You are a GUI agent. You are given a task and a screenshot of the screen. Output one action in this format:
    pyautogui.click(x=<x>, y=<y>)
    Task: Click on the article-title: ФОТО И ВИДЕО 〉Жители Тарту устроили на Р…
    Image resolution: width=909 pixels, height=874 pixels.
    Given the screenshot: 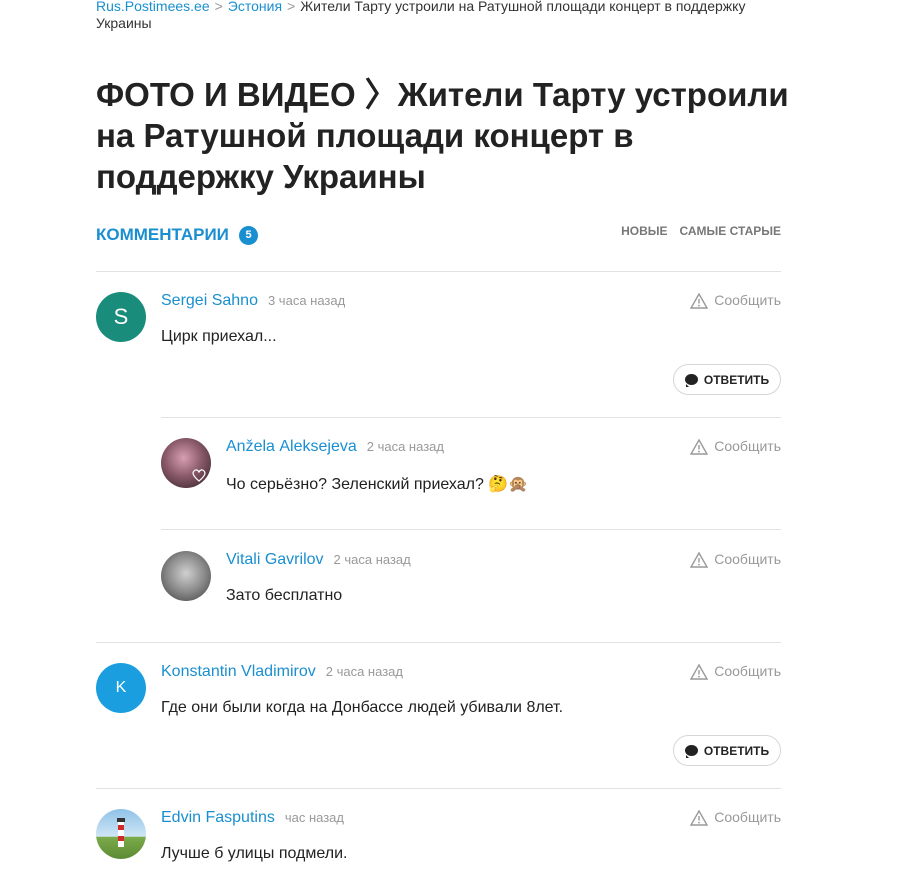 What is the action you would take?
    pyautogui.click(x=442, y=135)
    